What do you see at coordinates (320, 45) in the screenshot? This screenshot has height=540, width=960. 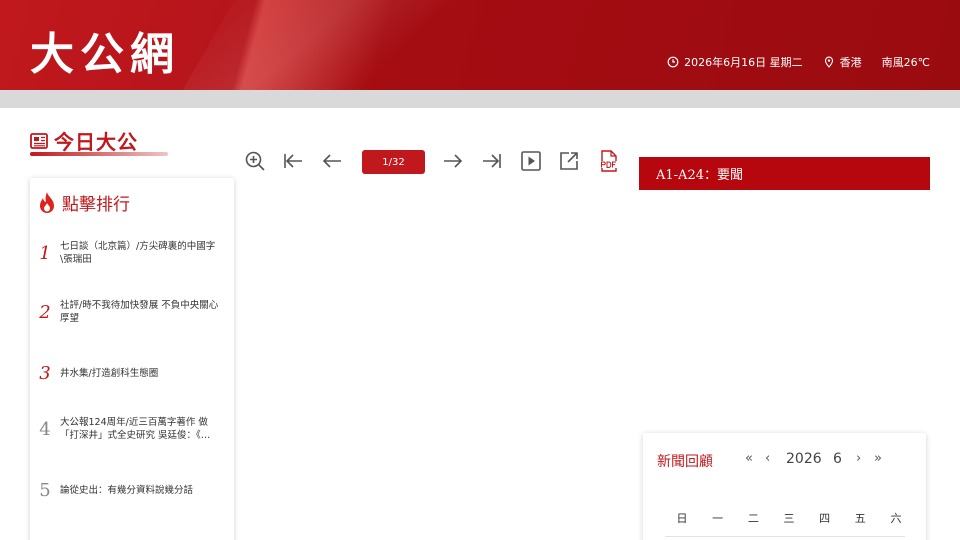 I see `header-shine` at bounding box center [320, 45].